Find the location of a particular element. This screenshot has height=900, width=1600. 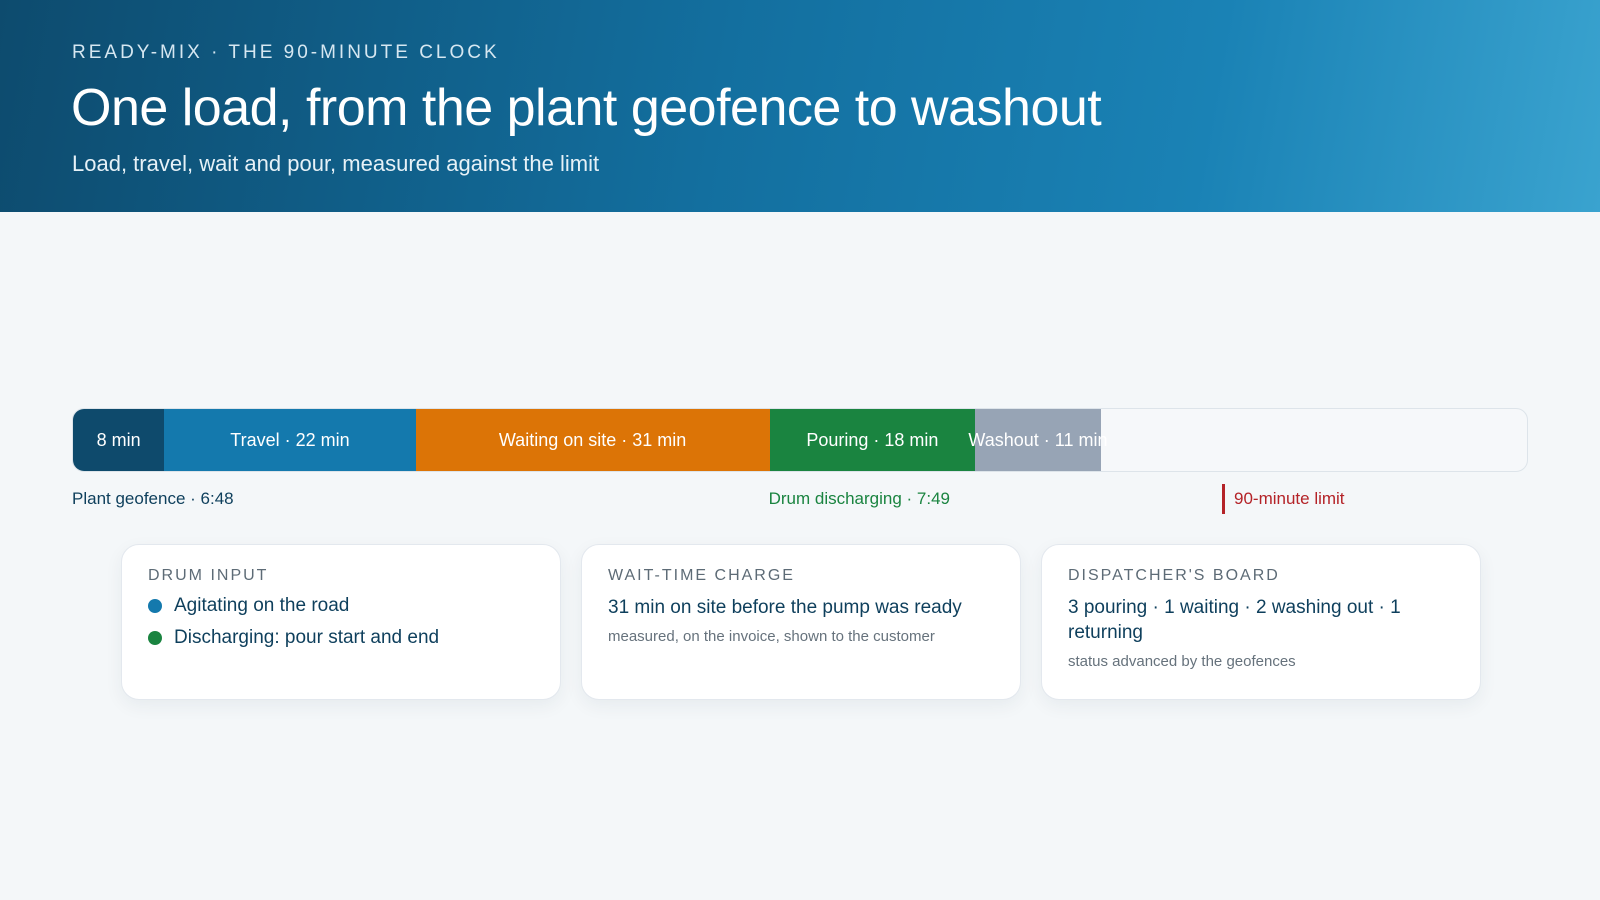

timeline-segment-4: Washout · 11 min is located at coordinates (1037, 440).